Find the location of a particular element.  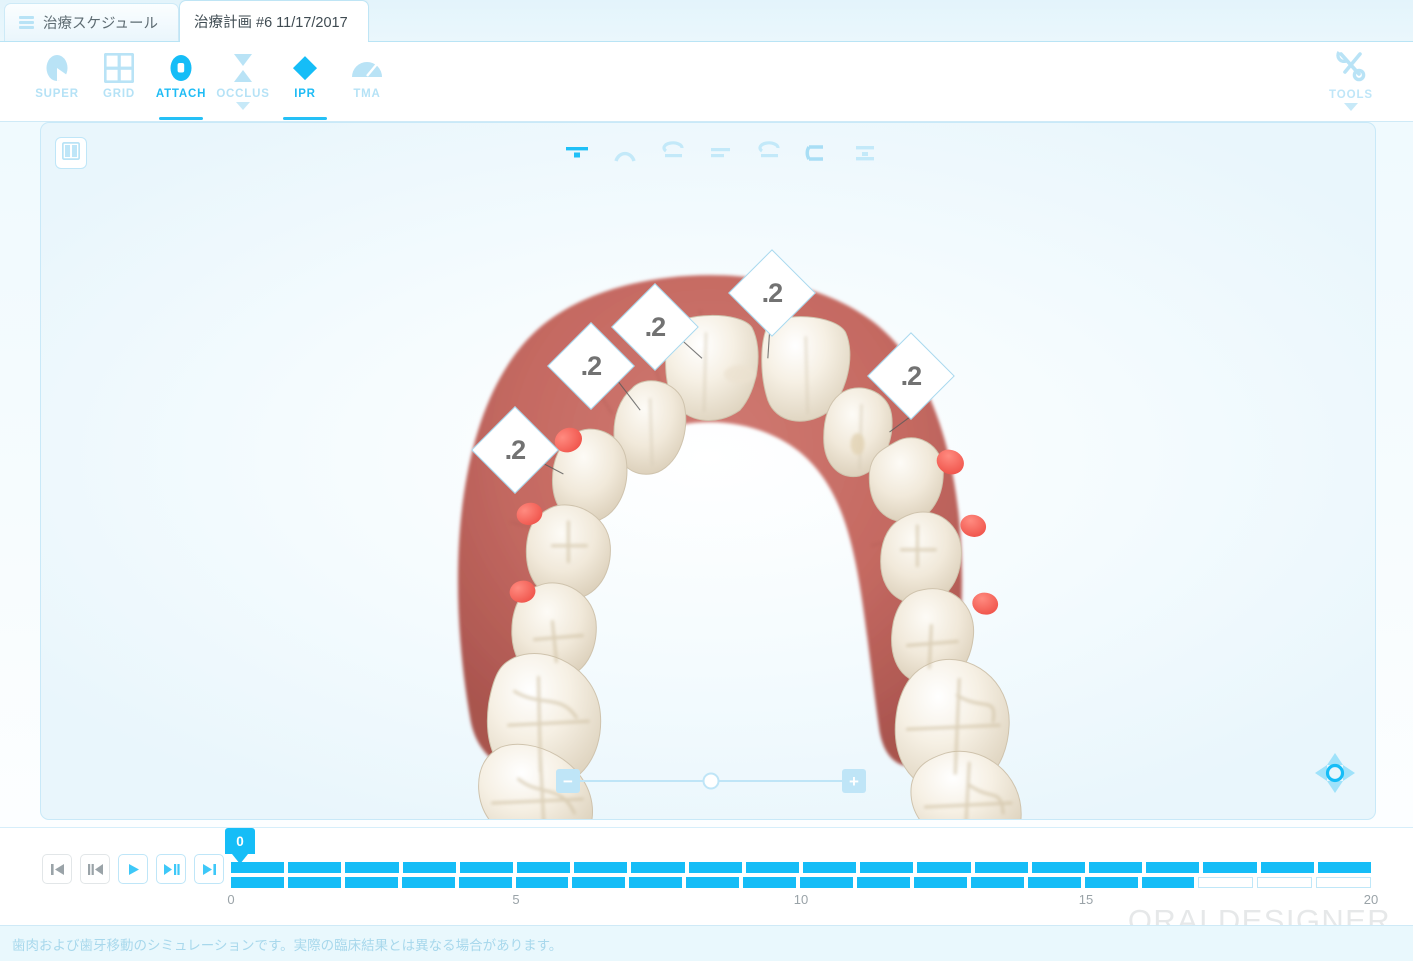

tool-occlus: OCCLUS is located at coordinates (243, 82).